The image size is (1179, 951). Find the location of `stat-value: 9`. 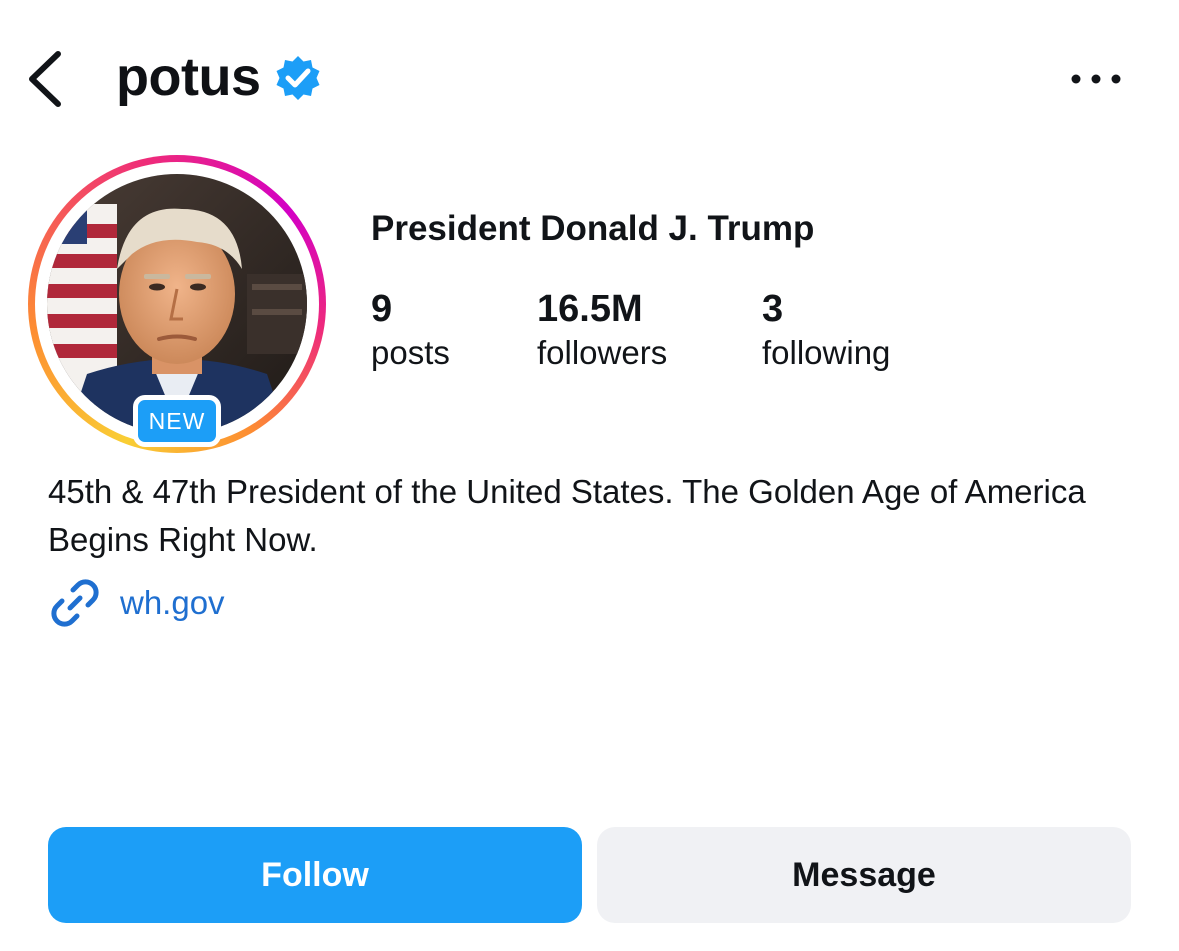

stat-value: 9 is located at coordinates (382, 309).